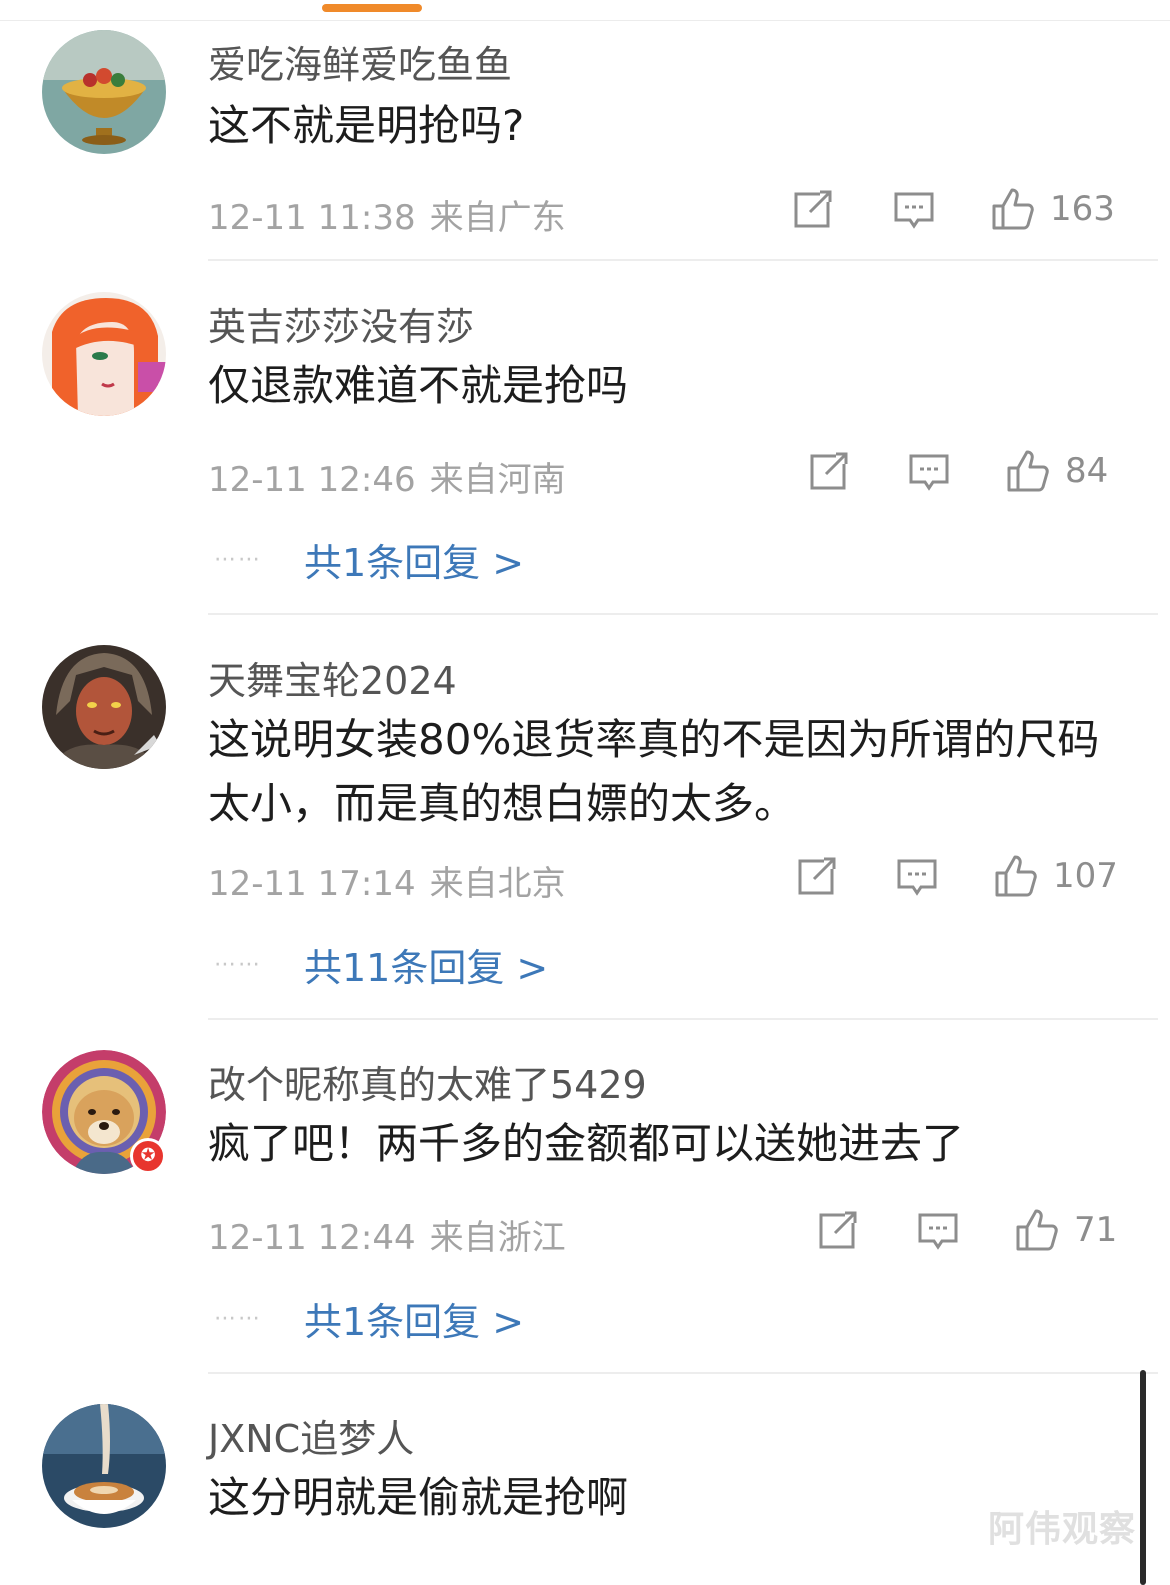 The height and width of the screenshot is (1585, 1170). I want to click on comment-text: 这说明女装80%退货率真的不是因为所谓的尺码太小，而是真的想白嫖的太多。, so click(654, 771).